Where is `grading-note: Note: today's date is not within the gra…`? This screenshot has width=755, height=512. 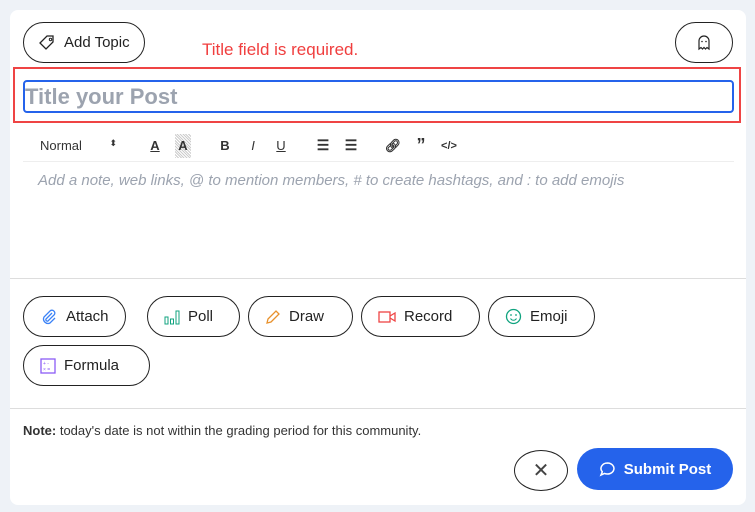
grading-note: Note: today's date is not within the gra… is located at coordinates (222, 430).